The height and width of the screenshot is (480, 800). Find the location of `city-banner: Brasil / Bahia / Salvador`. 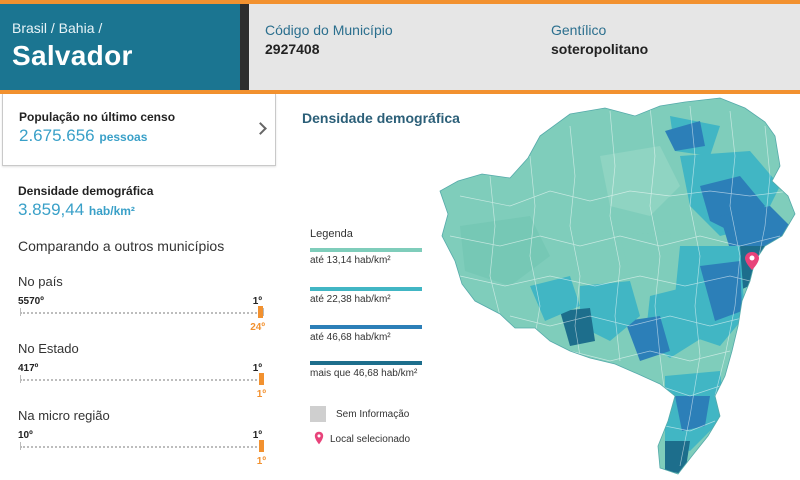

city-banner: Brasil / Bahia / Salvador is located at coordinates (120, 47).